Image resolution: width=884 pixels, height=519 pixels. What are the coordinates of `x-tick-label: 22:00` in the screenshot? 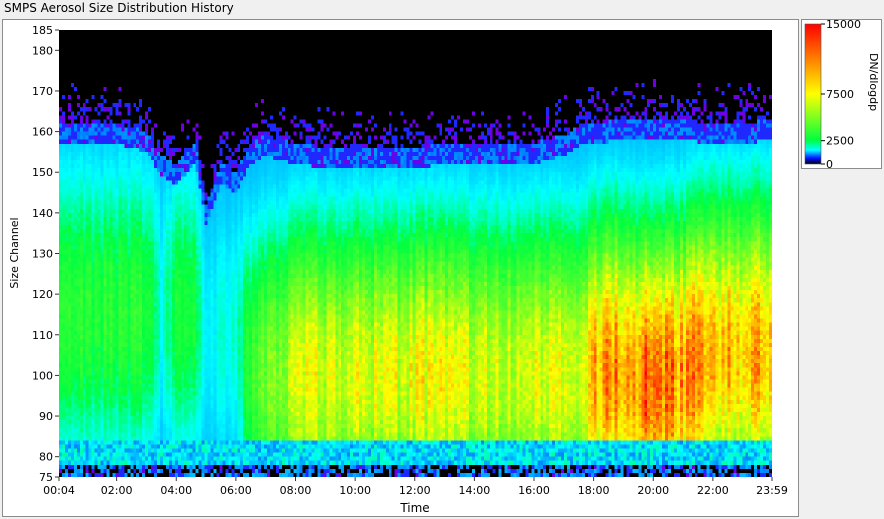 It's located at (713, 490).